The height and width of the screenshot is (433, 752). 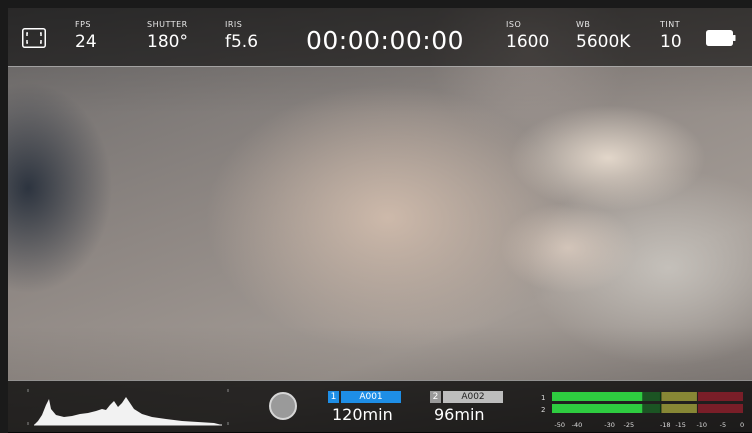 I want to click on remaining-time: 120min, so click(x=362, y=414).